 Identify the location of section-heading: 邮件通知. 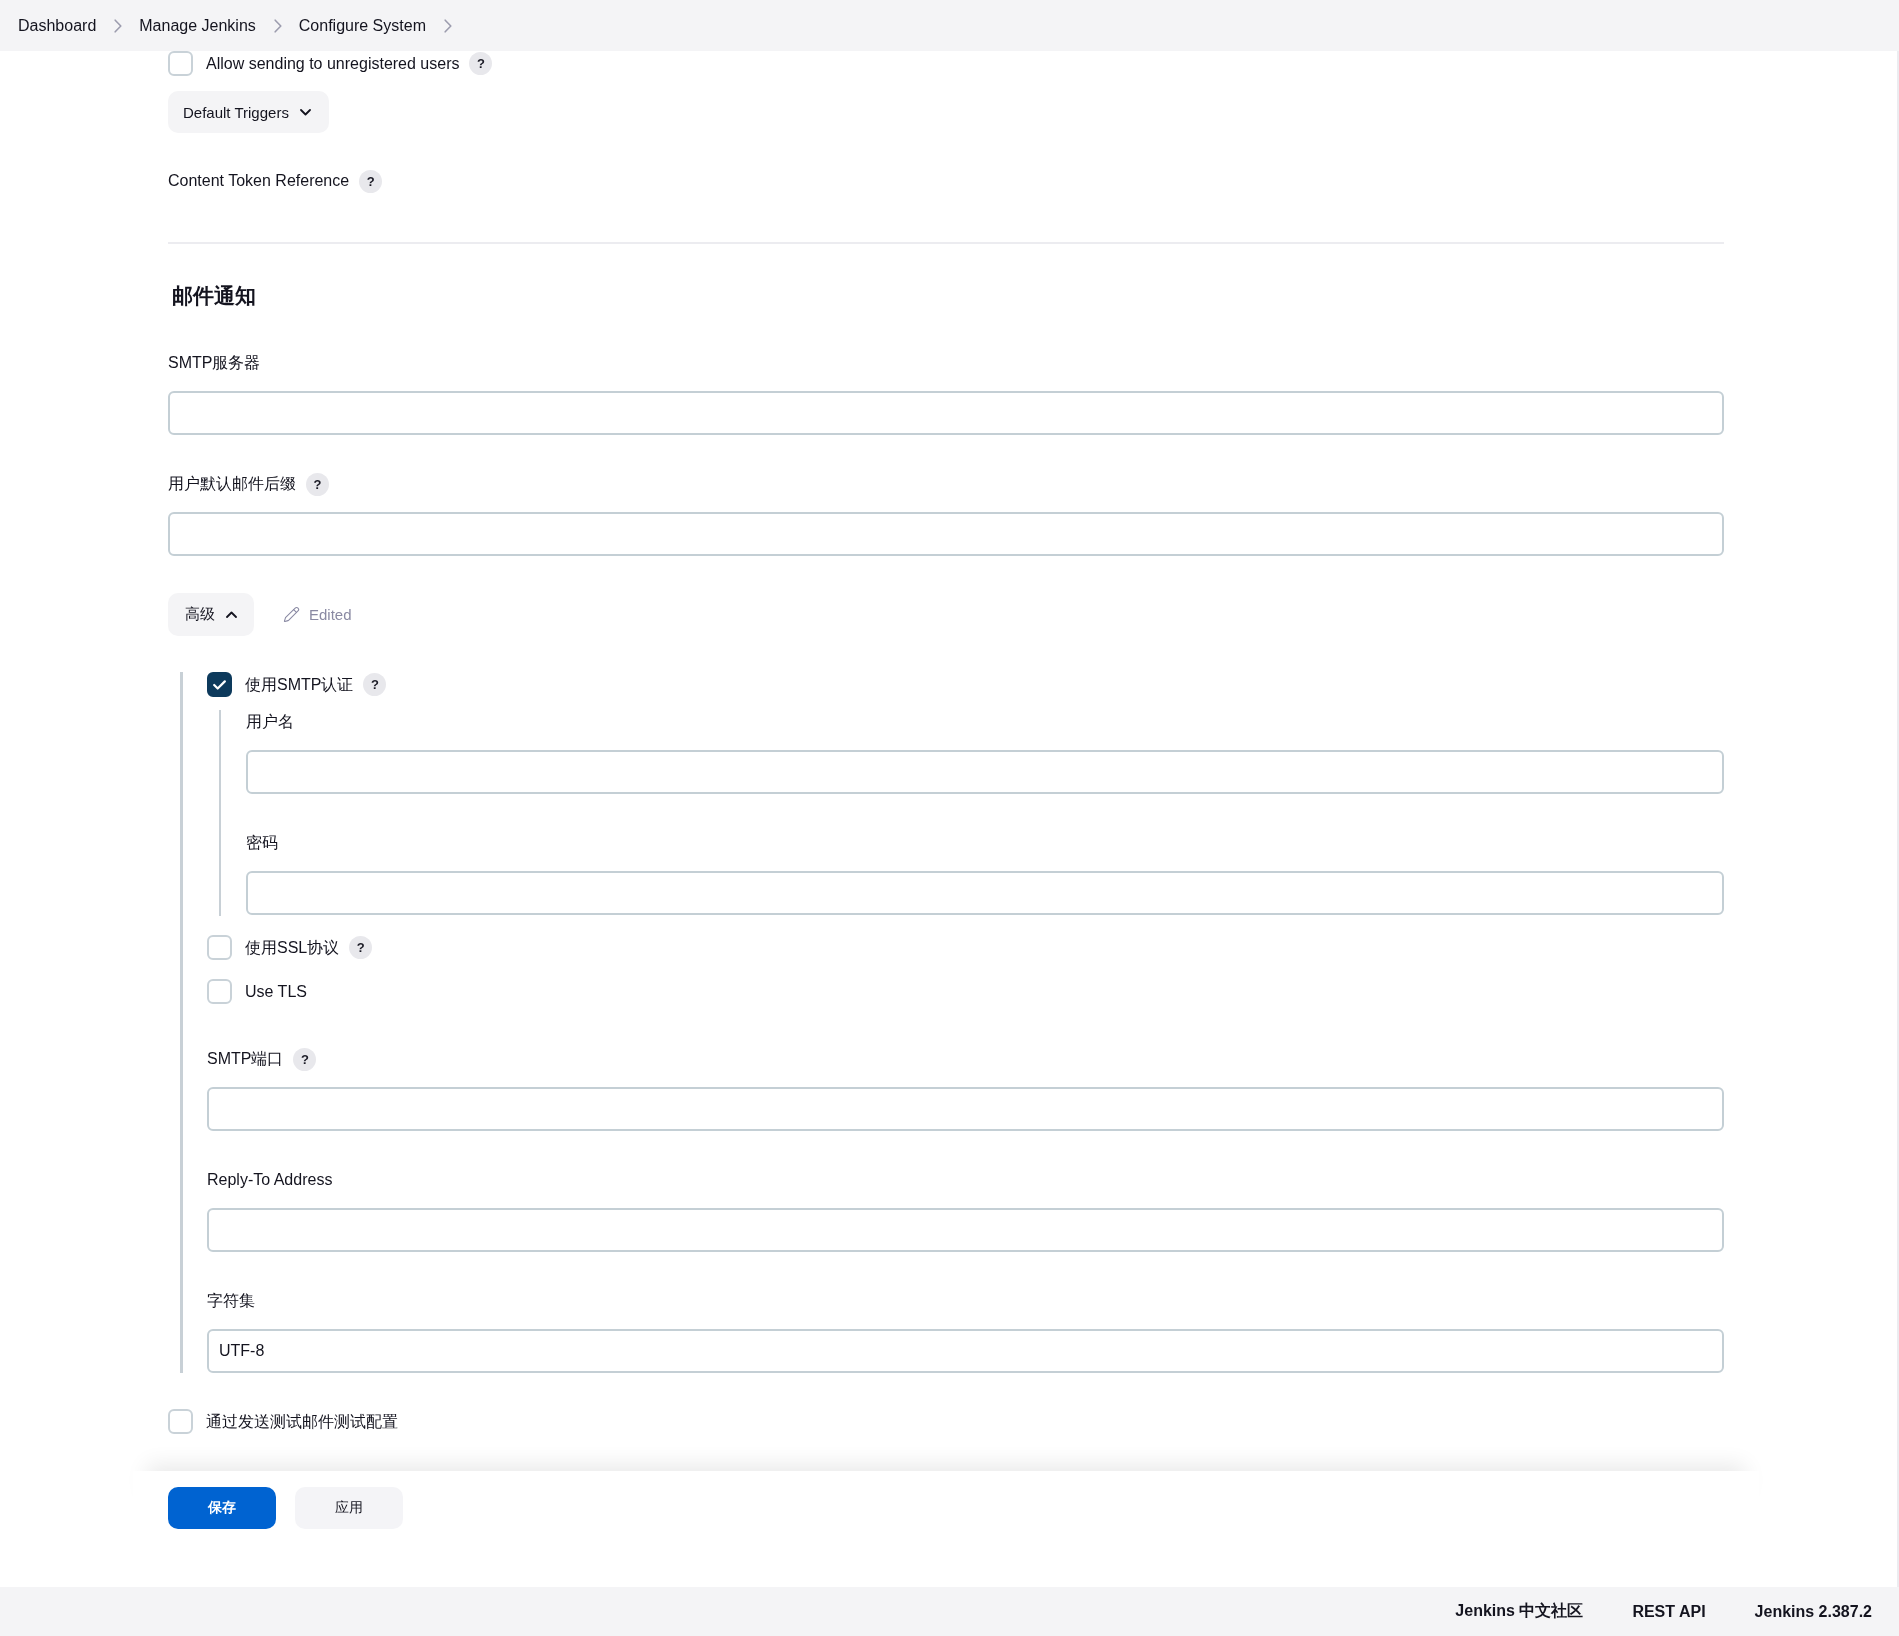
(214, 296).